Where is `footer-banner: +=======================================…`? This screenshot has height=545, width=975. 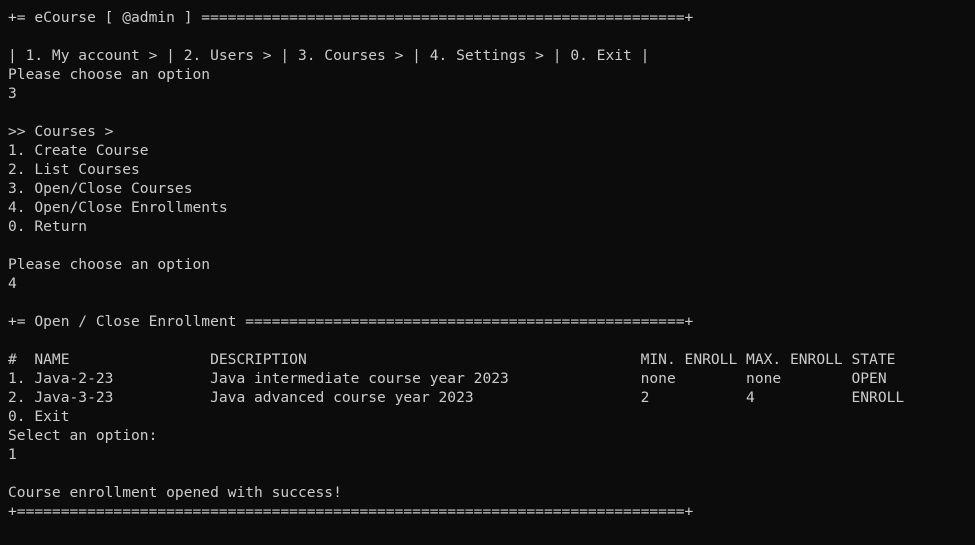
footer-banner: +=======================================… is located at coordinates (351, 511).